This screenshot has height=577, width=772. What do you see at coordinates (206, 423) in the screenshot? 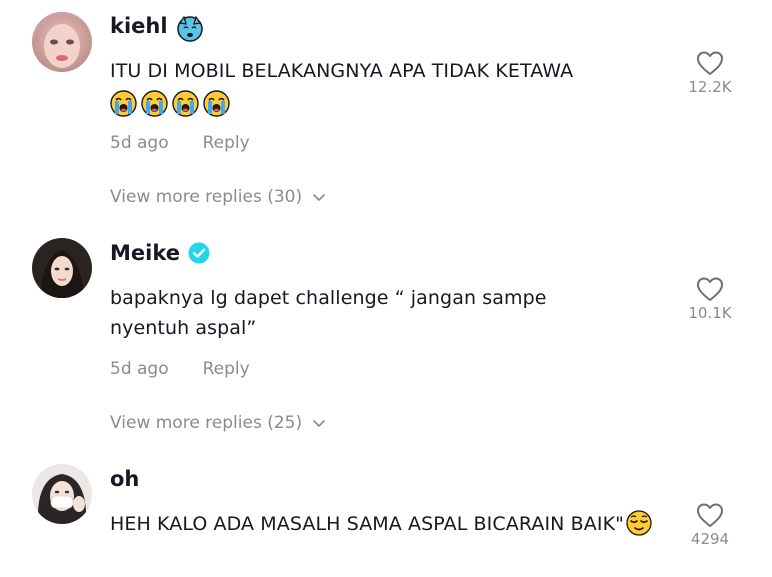
I see `view-more-replies-label: View more replies (25)` at bounding box center [206, 423].